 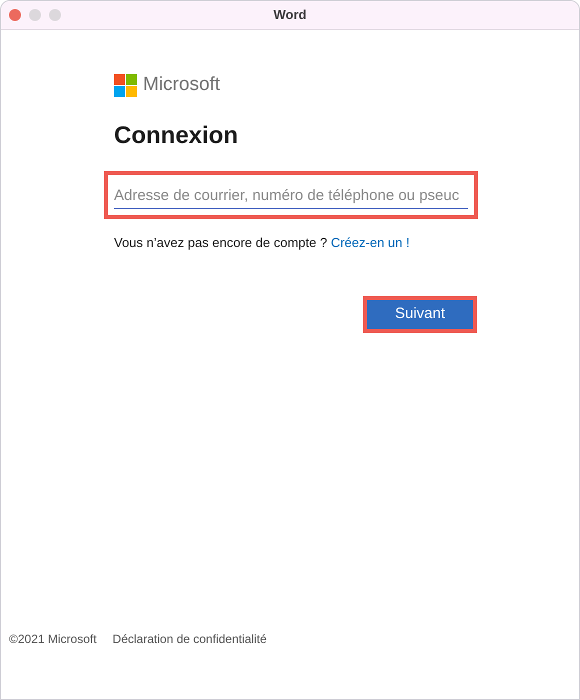 I want to click on zoom-button, so click(x=55, y=15).